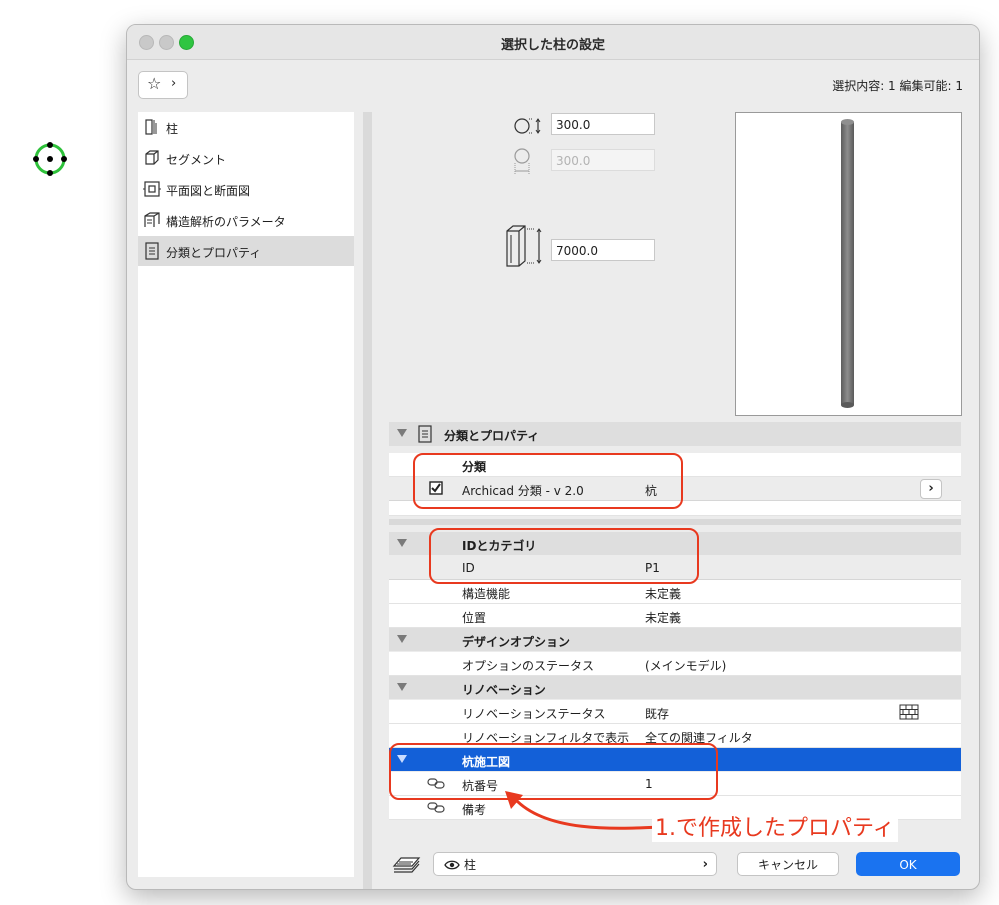 The image size is (999, 905). I want to click on ok-button: OK, so click(908, 864).